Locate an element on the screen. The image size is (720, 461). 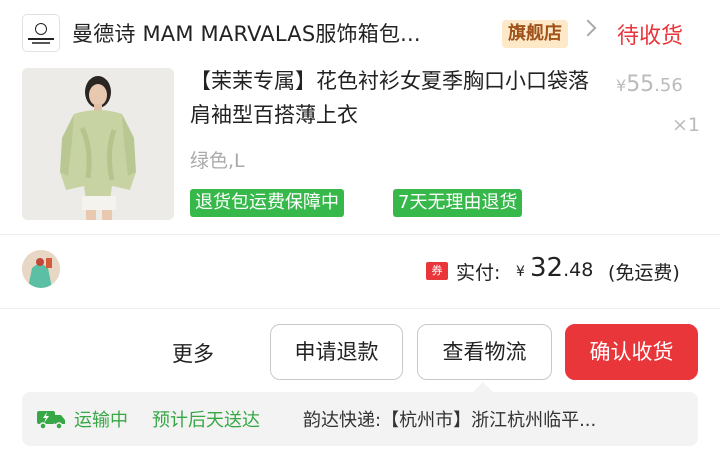
flagship-badge: 旗舰店 is located at coordinates (535, 34).